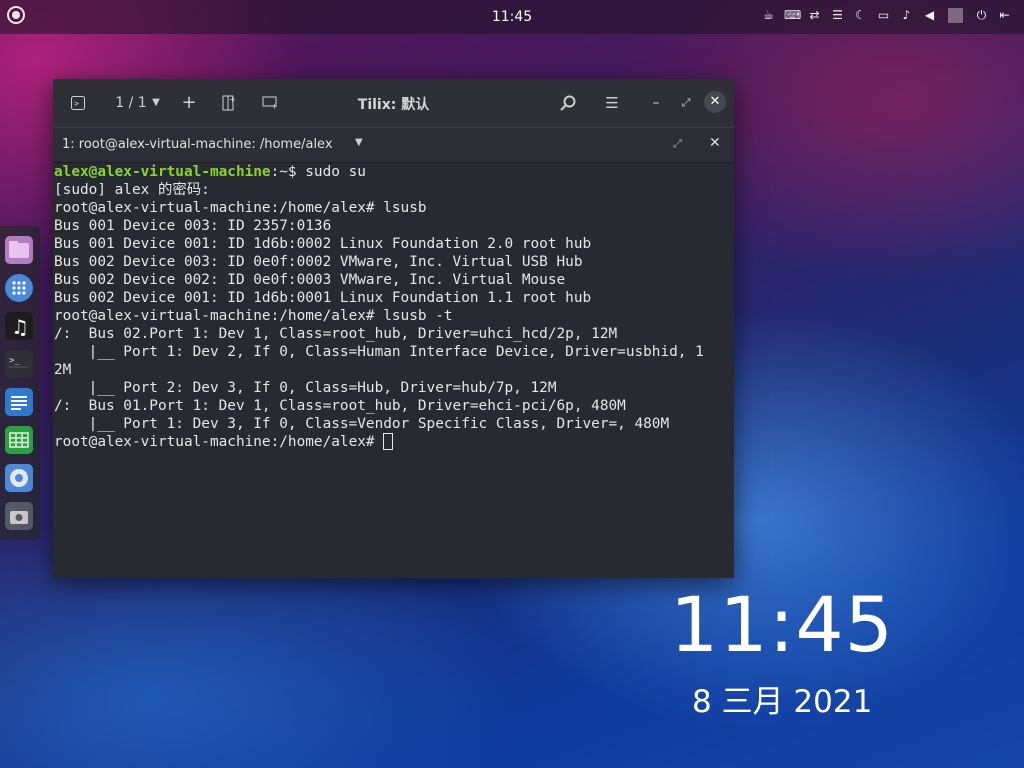 This screenshot has height=768, width=1024. Describe the element at coordinates (568, 103) in the screenshot. I see `search-icon` at that location.